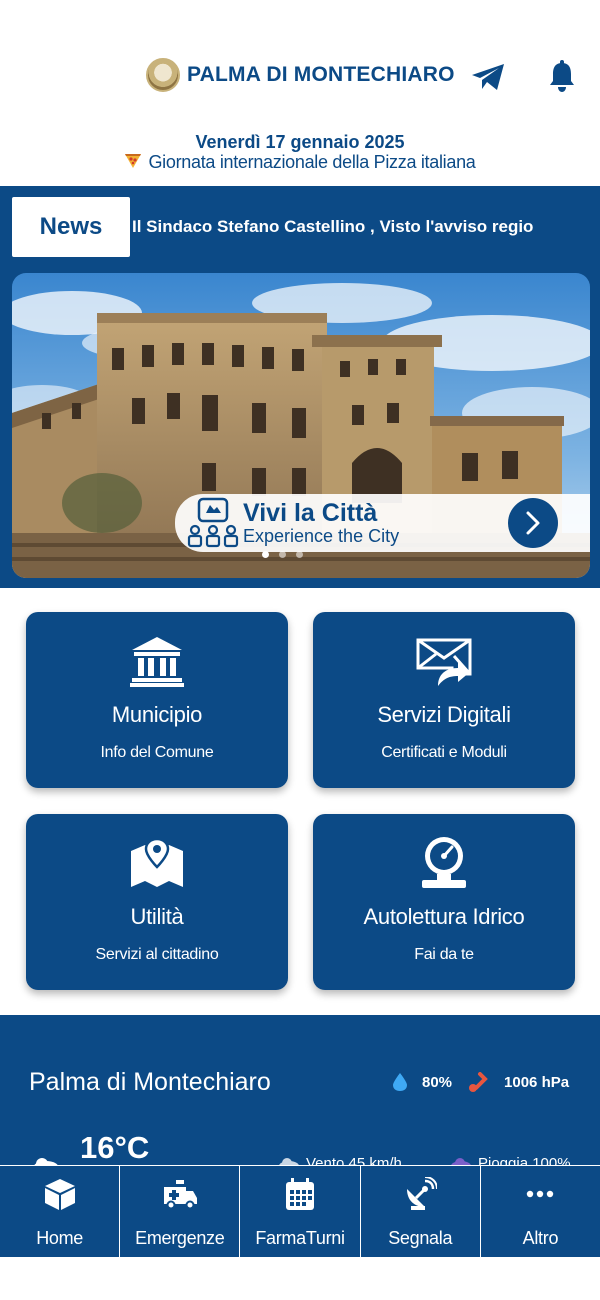 This screenshot has height=1300, width=600. Describe the element at coordinates (157, 902) in the screenshot. I see `tile-utilita: Utilità Servizi al cittadino` at that location.